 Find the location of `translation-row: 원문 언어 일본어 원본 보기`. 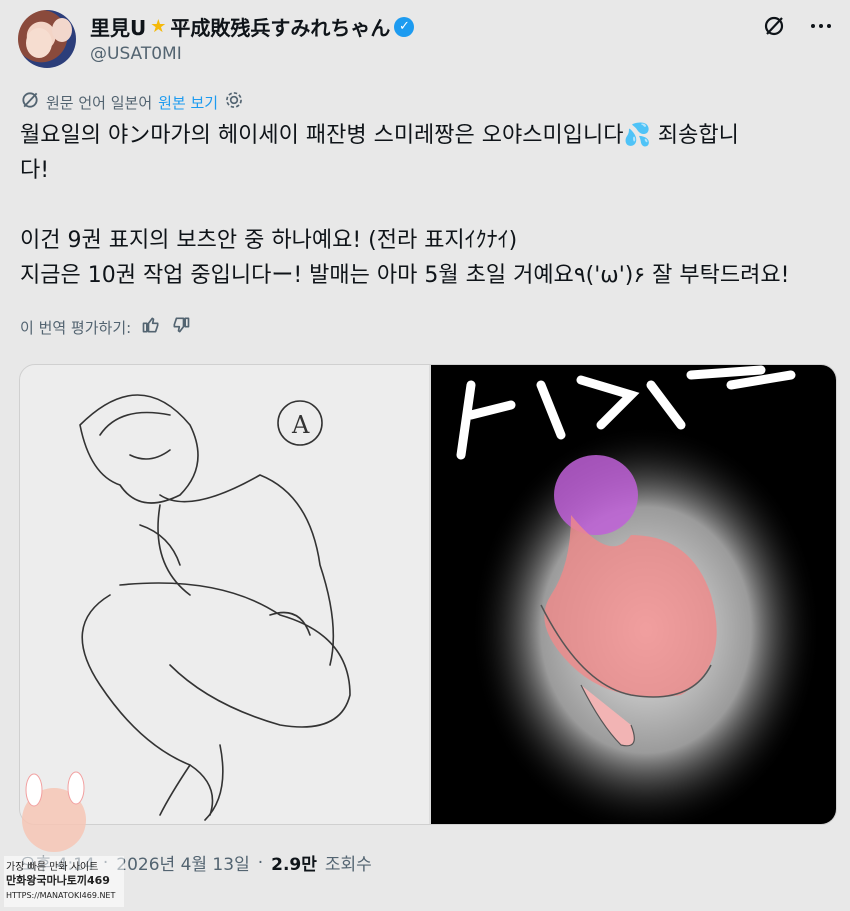

translation-row: 원문 언어 일본어 원본 보기 is located at coordinates (132, 102).